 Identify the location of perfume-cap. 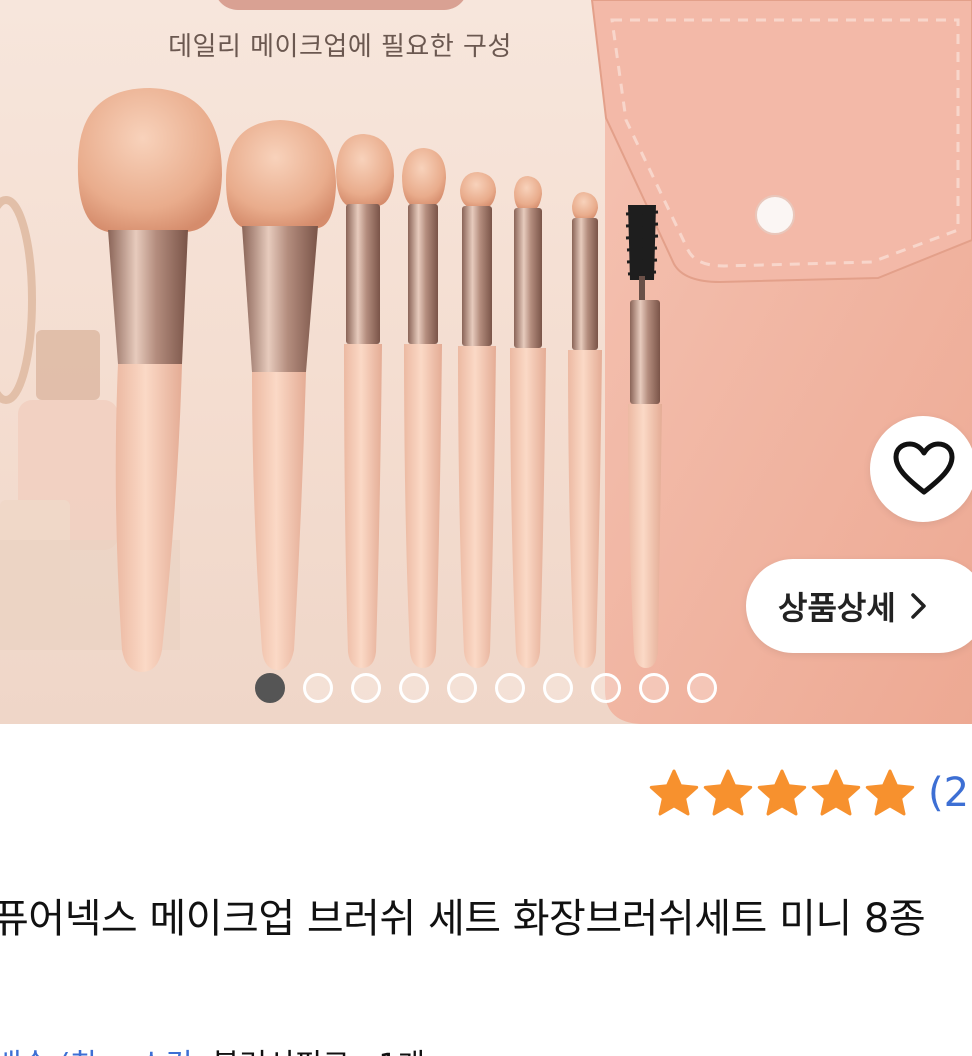
(68, 365).